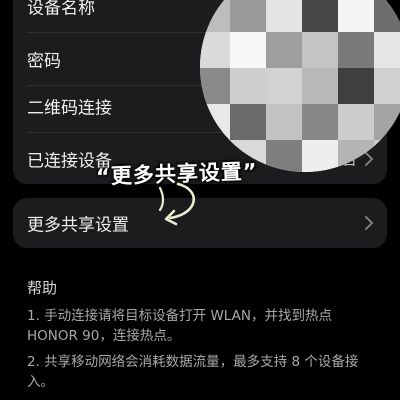 The height and width of the screenshot is (400, 400). I want to click on device-name-label: 设备名称, so click(61, 9).